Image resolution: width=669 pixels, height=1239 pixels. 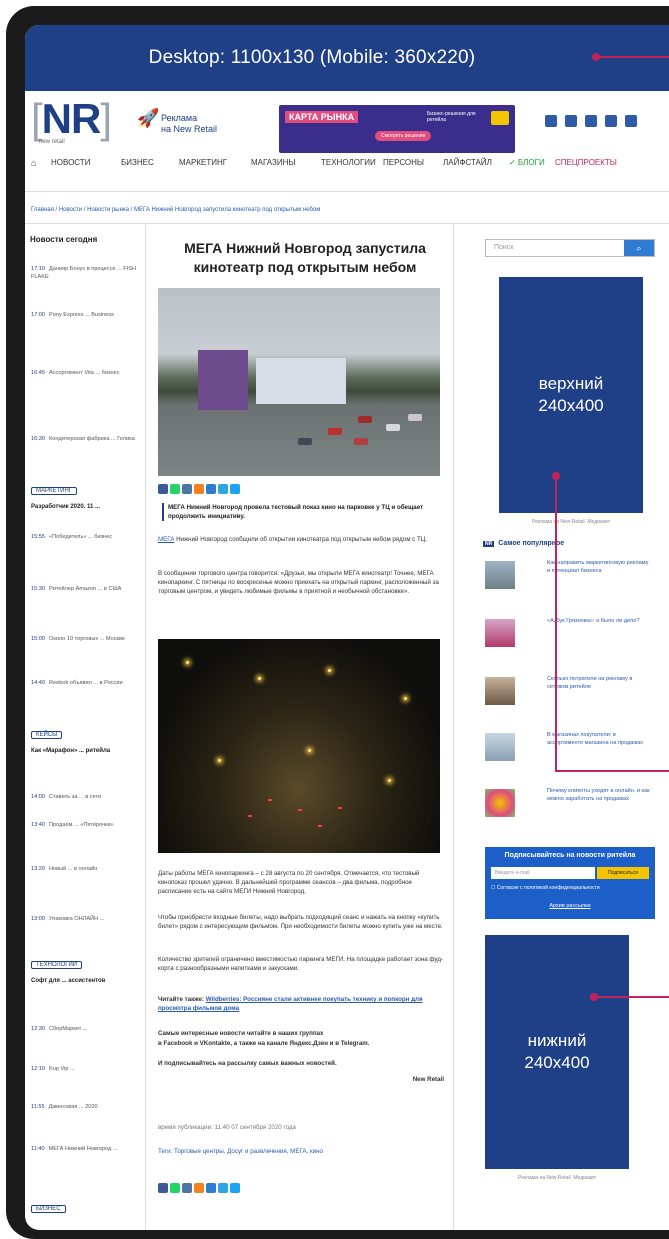 What do you see at coordinates (54, 491) in the screenshot?
I see `category-tag-marketing: МАРКЕТИНГ` at bounding box center [54, 491].